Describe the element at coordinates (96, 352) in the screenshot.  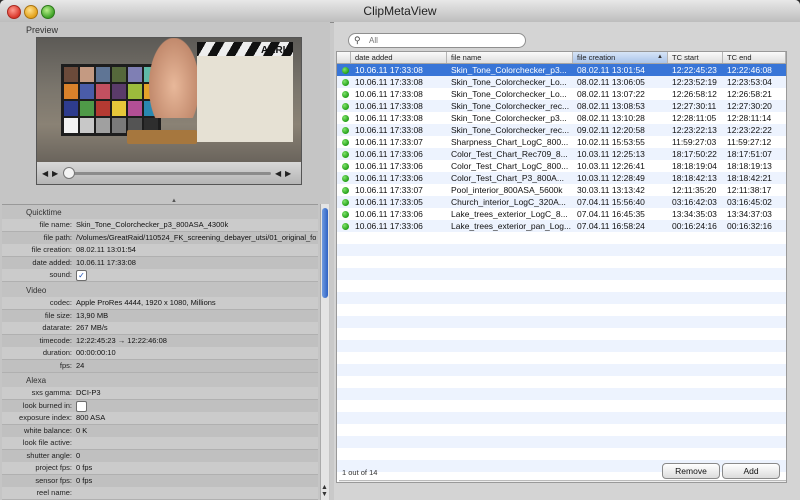
I see `metadata-value: 00:00:00:10` at that location.